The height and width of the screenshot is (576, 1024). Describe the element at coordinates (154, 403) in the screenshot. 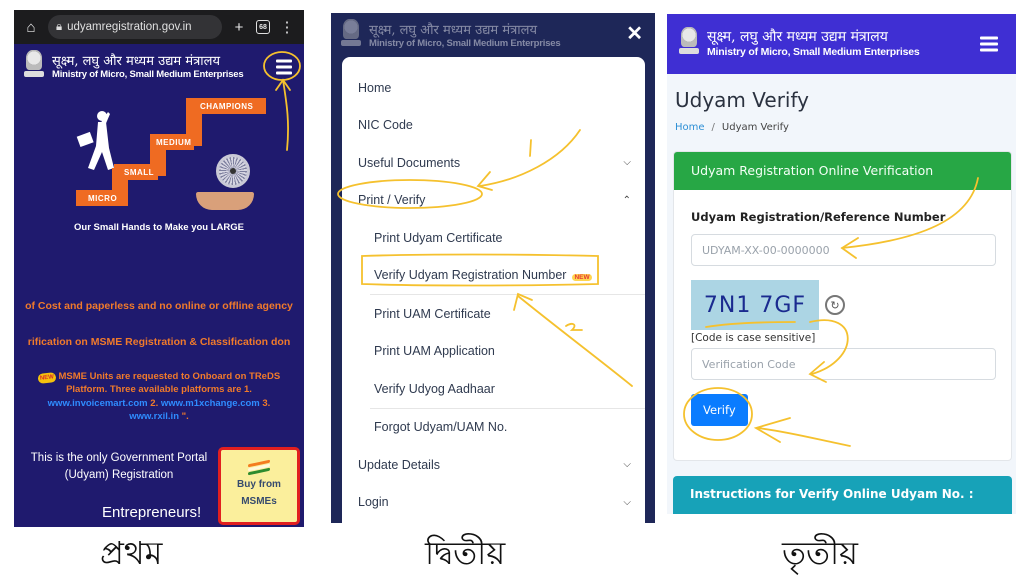

I see `notice-separator: 2.` at that location.